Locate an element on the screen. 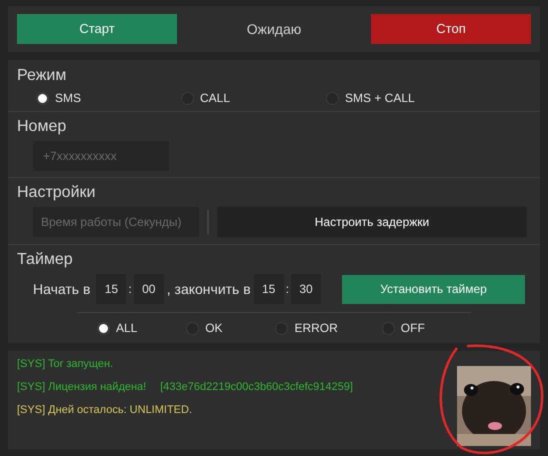 This screenshot has width=548, height=456. log-line: [SYS] Дней осталось: UNLIMITED. is located at coordinates (104, 410).